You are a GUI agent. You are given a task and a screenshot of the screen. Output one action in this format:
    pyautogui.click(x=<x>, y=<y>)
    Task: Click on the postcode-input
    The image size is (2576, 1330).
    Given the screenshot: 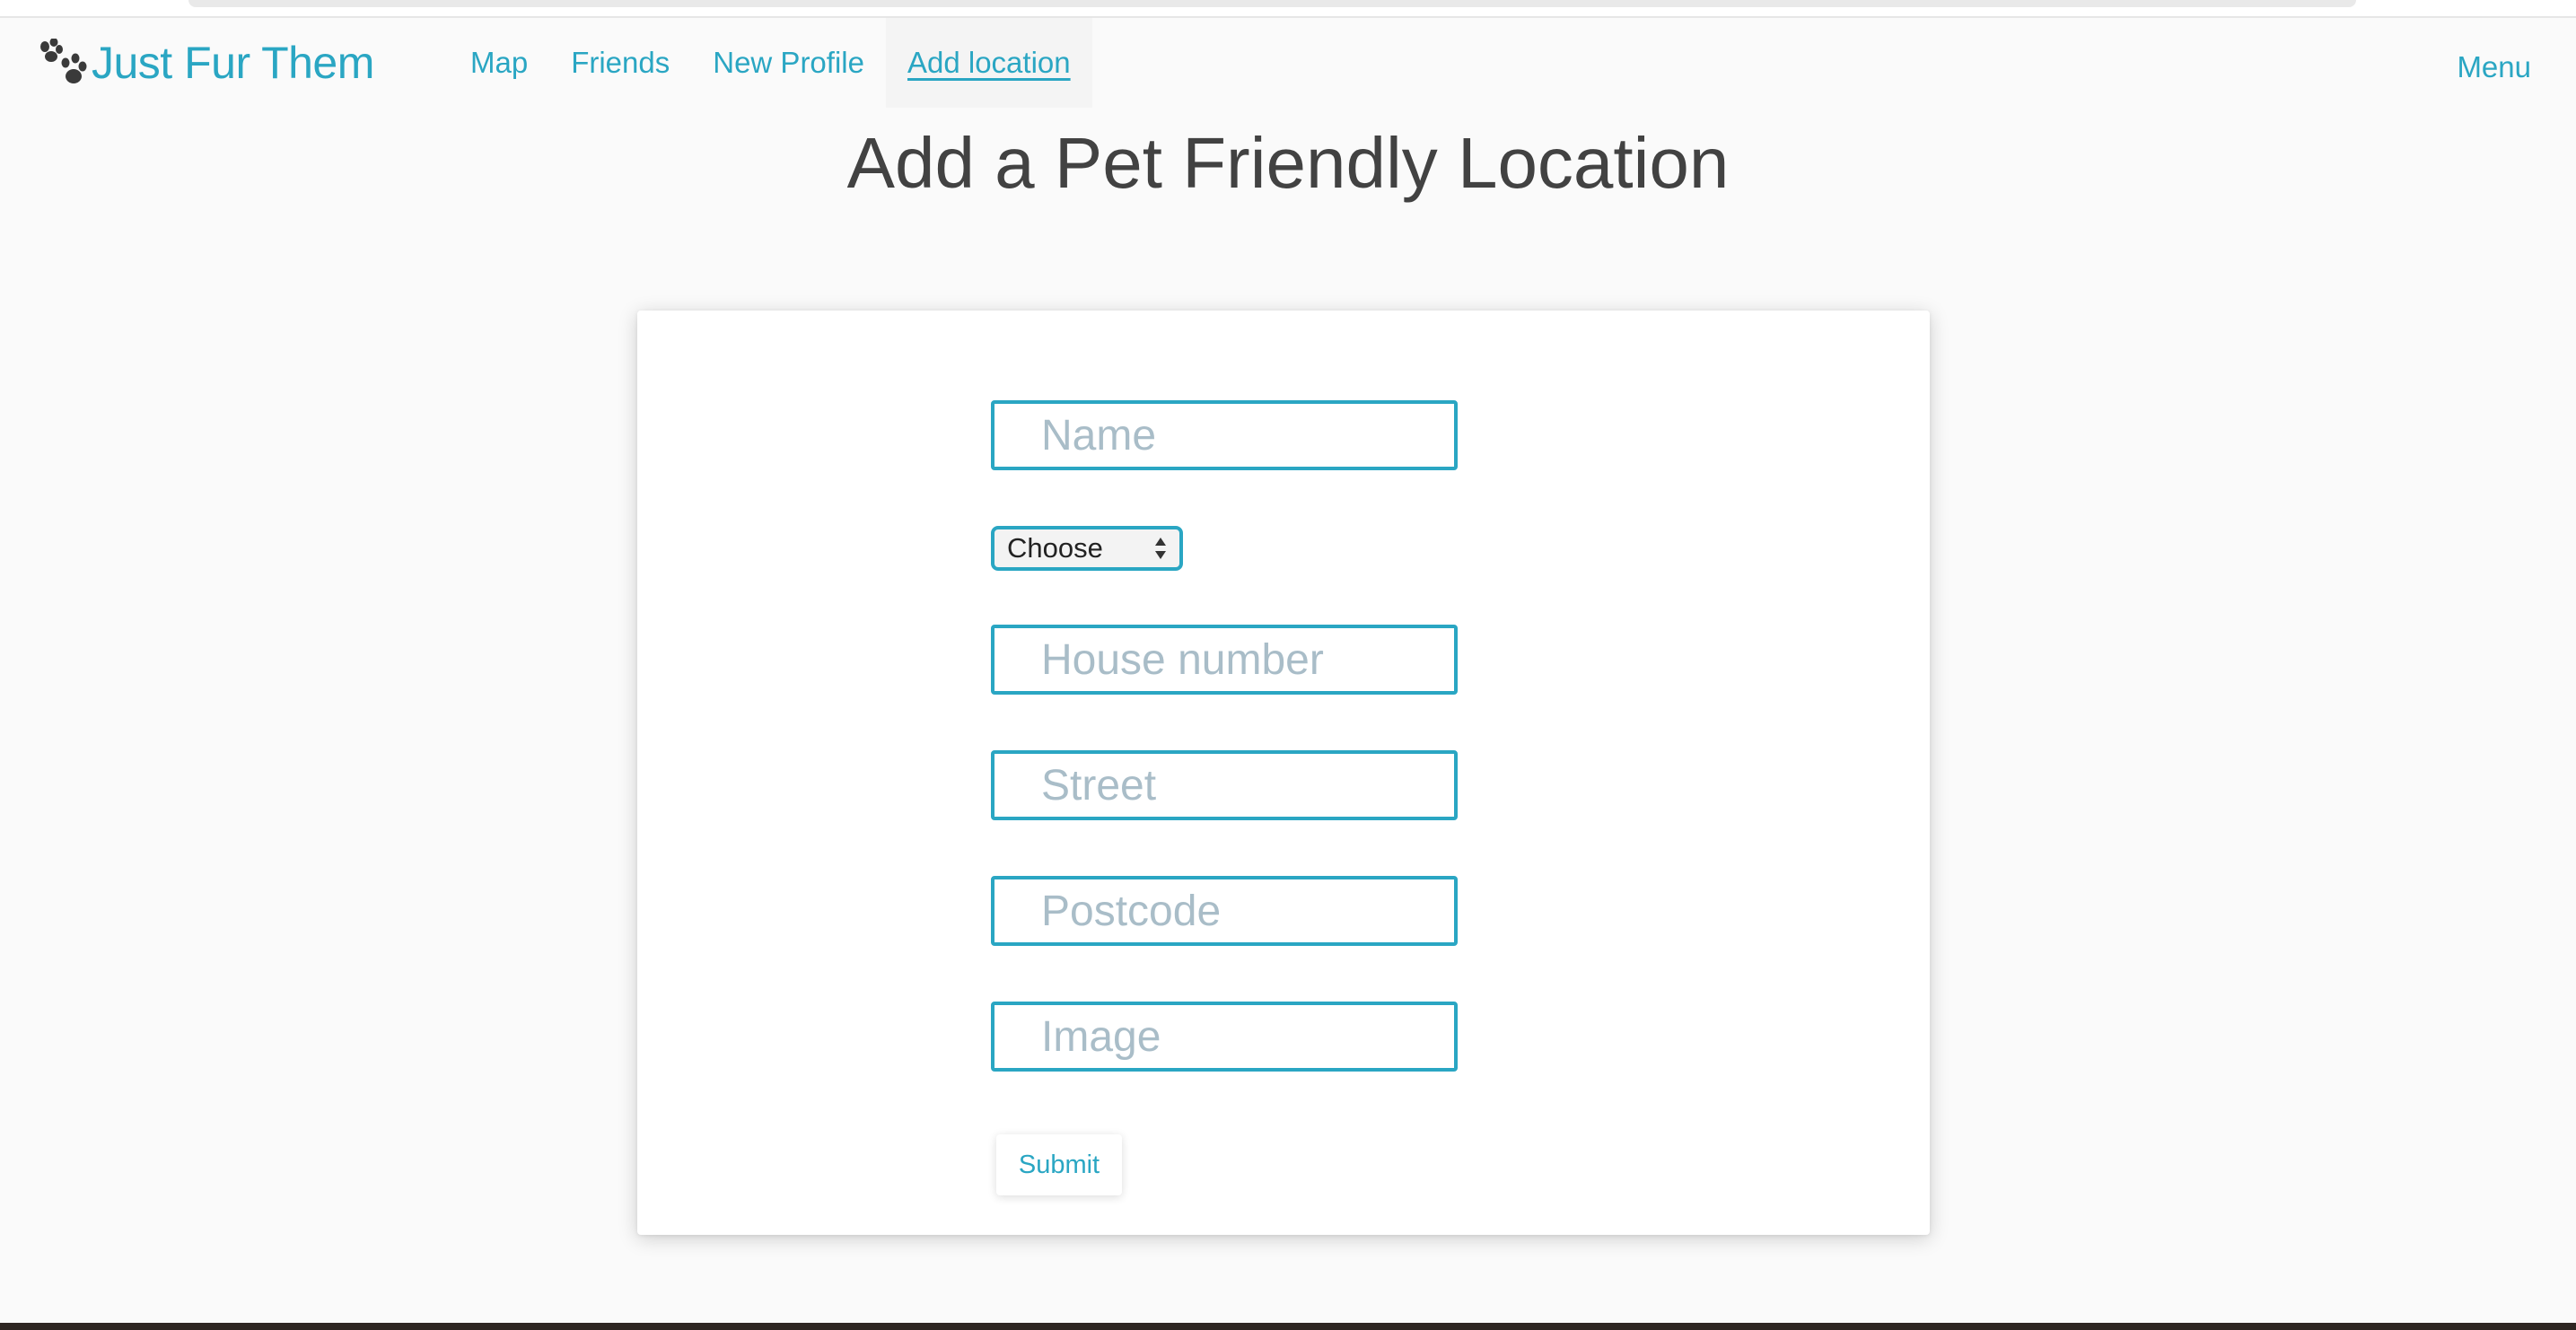 What is the action you would take?
    pyautogui.click(x=1224, y=911)
    